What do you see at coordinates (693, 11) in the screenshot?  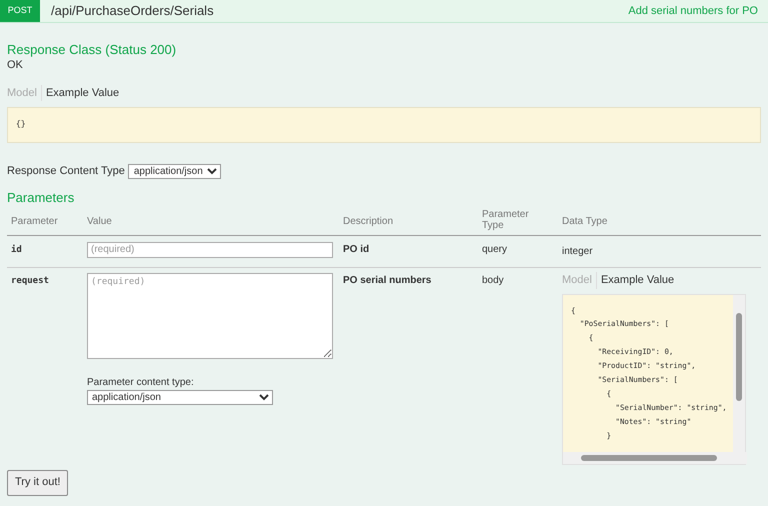 I see `endpoint-summary: Add serial numbers for PO` at bounding box center [693, 11].